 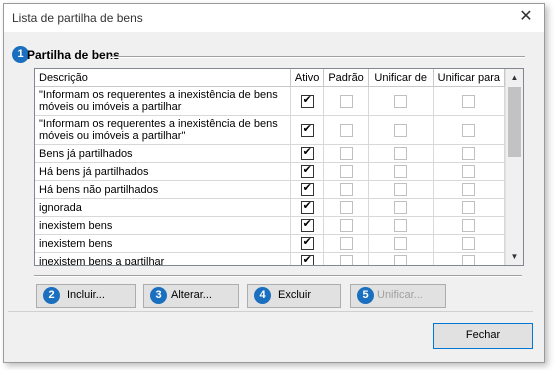 I want to click on fechar-label: Fechar, so click(x=483, y=335).